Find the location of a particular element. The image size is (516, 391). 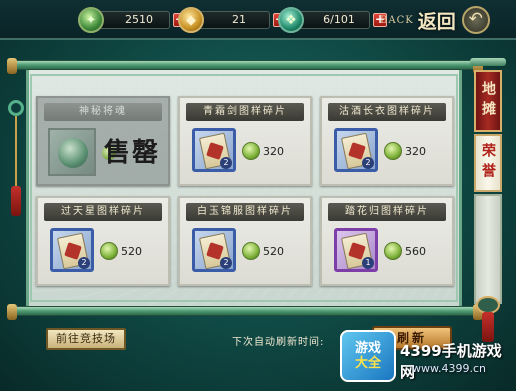

return-arrow-icon: ↶ is located at coordinates (475, 20).